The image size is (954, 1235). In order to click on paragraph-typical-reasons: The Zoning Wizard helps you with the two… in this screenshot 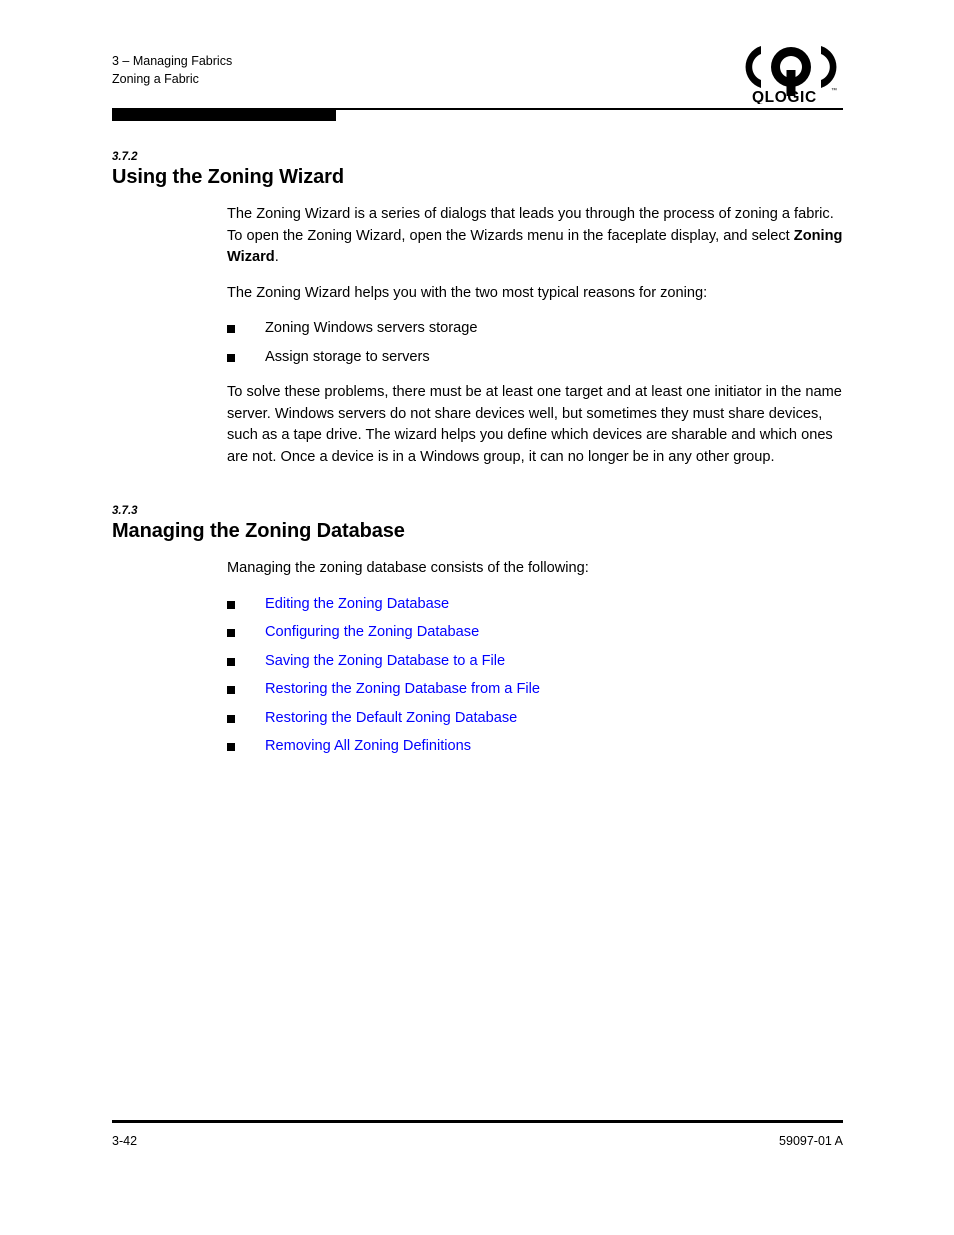, I will do `click(467, 292)`.